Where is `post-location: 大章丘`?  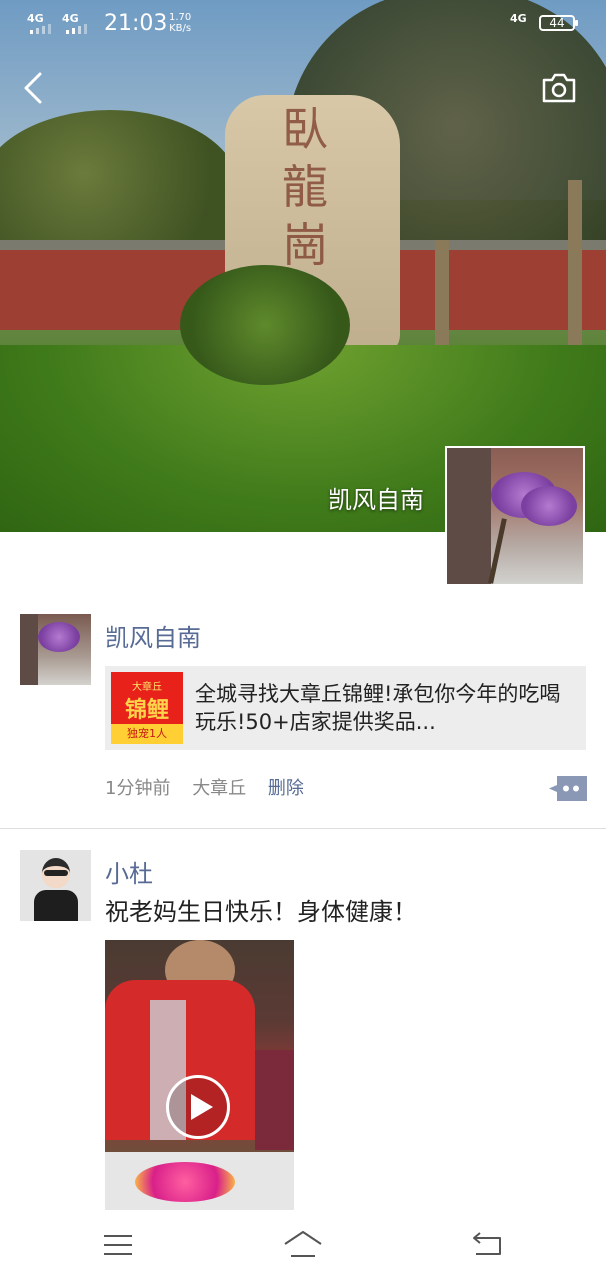
post-location: 大章丘 is located at coordinates (219, 788).